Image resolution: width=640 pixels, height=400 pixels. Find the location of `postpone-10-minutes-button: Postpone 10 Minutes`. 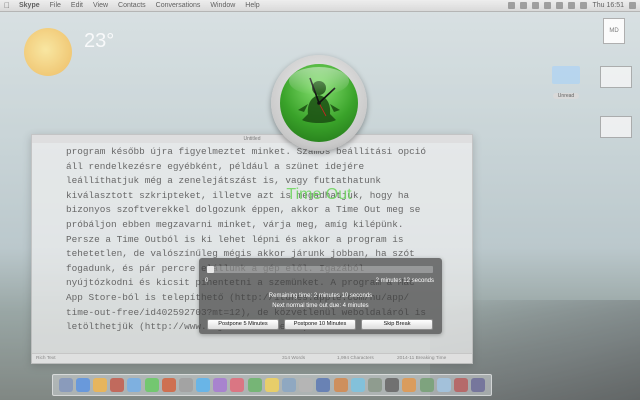

postpone-10-minutes-button: Postpone 10 Minutes is located at coordinates (320, 324).